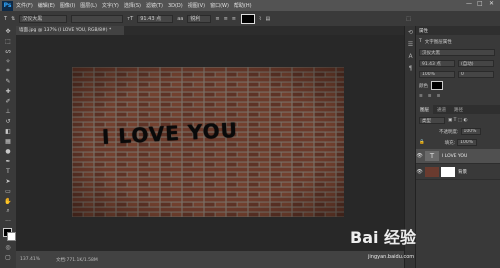  What do you see at coordinates (8, 111) in the screenshot?
I see `clone-stamp-icon: ⊥` at bounding box center [8, 111].